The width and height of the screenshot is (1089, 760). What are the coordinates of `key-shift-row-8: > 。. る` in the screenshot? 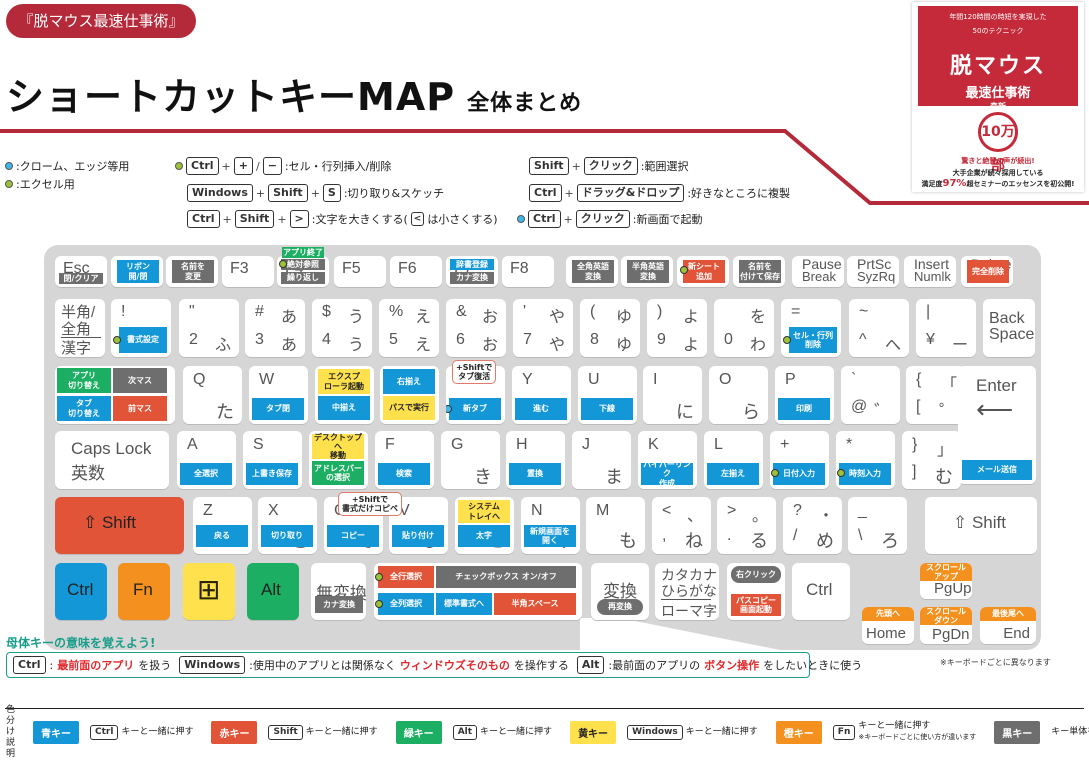 It's located at (746, 525).